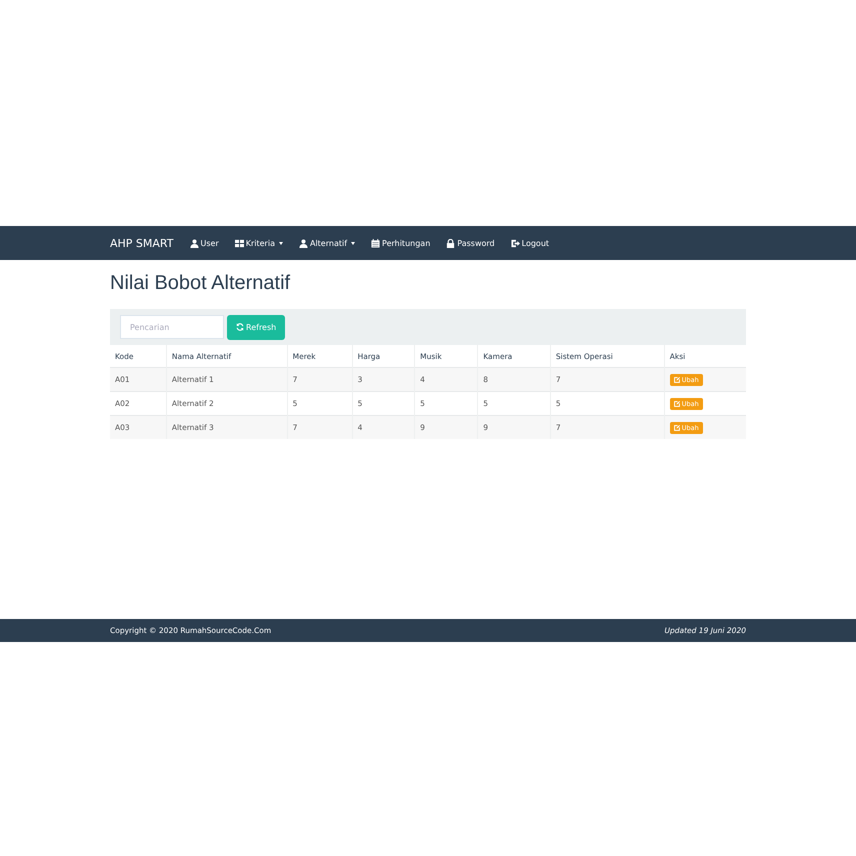 This screenshot has height=856, width=856. I want to click on nav-link: Kriteria, so click(258, 243).